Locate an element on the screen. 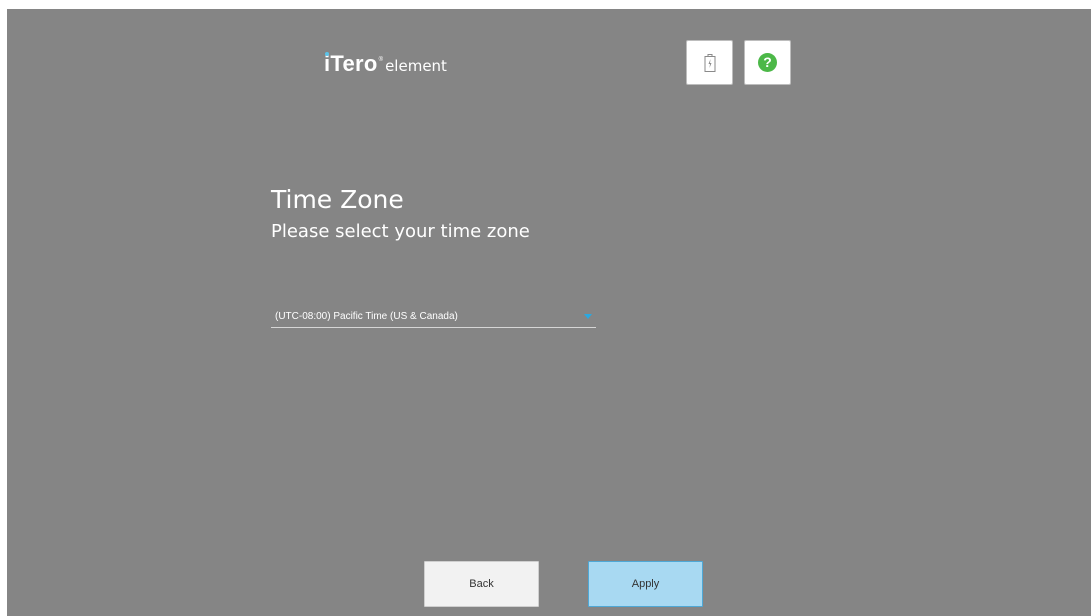 The width and height of the screenshot is (1091, 616). help-icon: ? is located at coordinates (767, 62).